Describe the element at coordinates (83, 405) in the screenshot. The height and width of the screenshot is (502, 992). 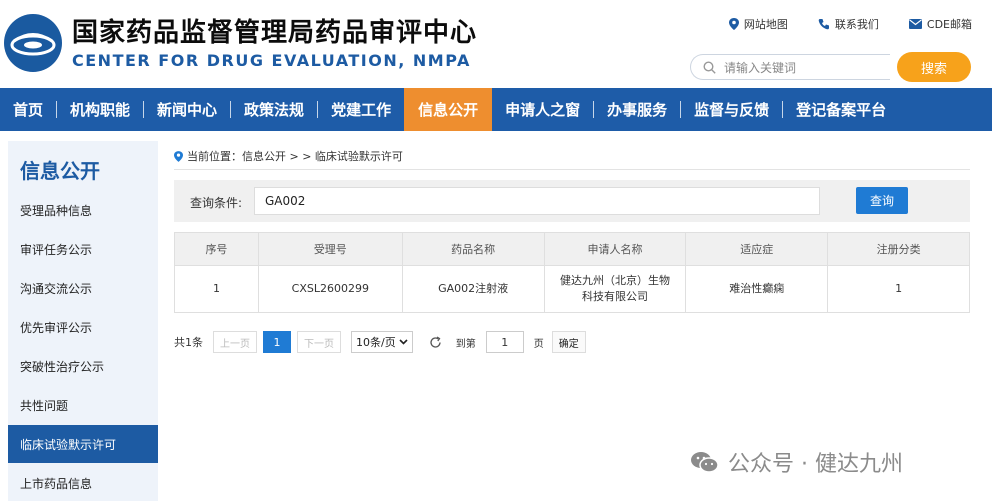
I see `sidebar-item-common-issues: 共性问题` at that location.